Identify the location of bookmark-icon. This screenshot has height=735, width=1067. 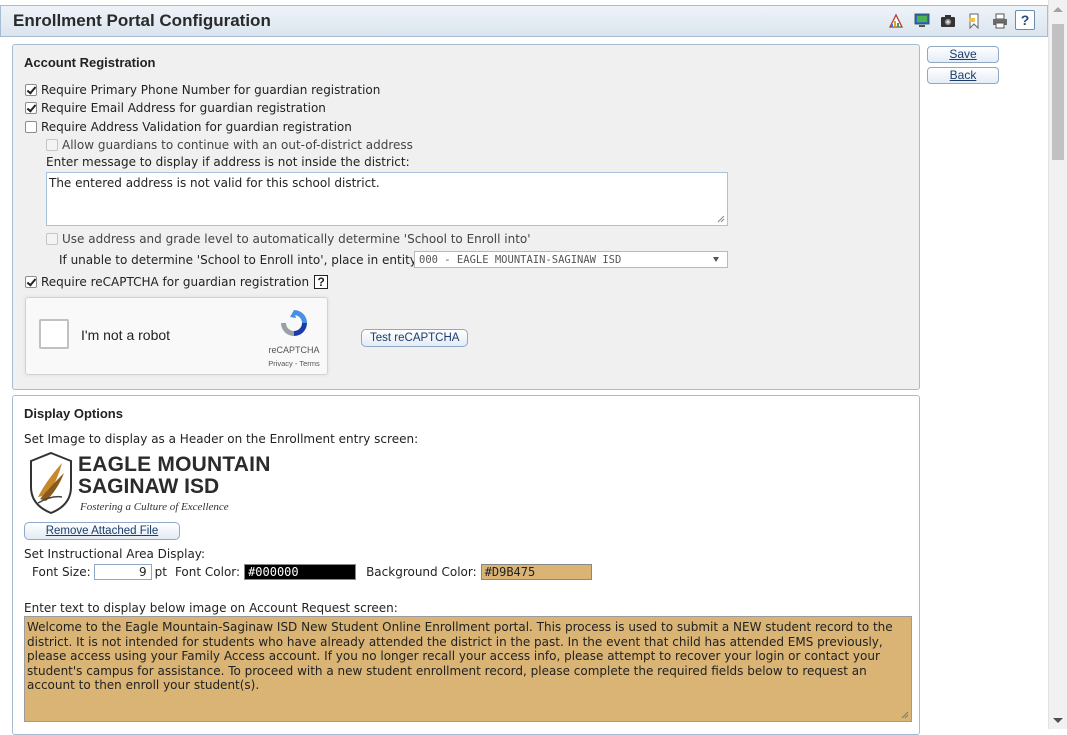
(974, 21).